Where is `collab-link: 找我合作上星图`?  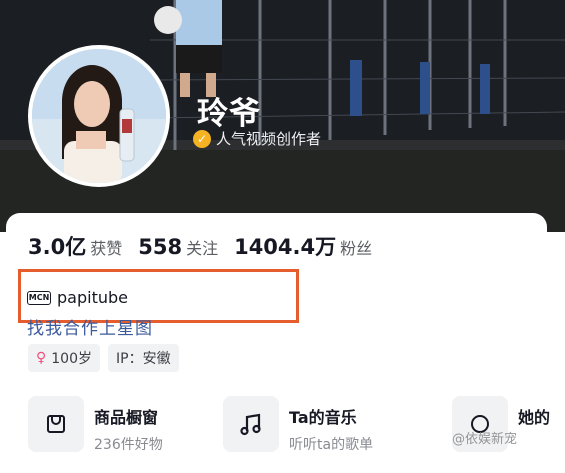
collab-link: 找我合作上星图 is located at coordinates (90, 326).